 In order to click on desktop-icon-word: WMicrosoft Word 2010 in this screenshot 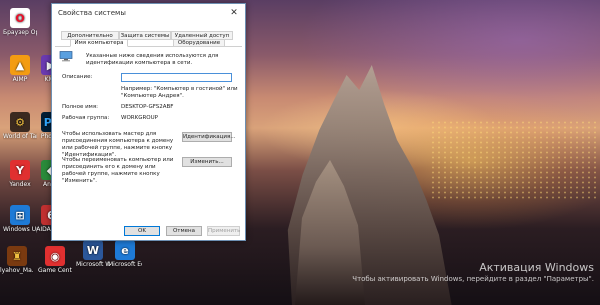, I will do `click(93, 254)`.